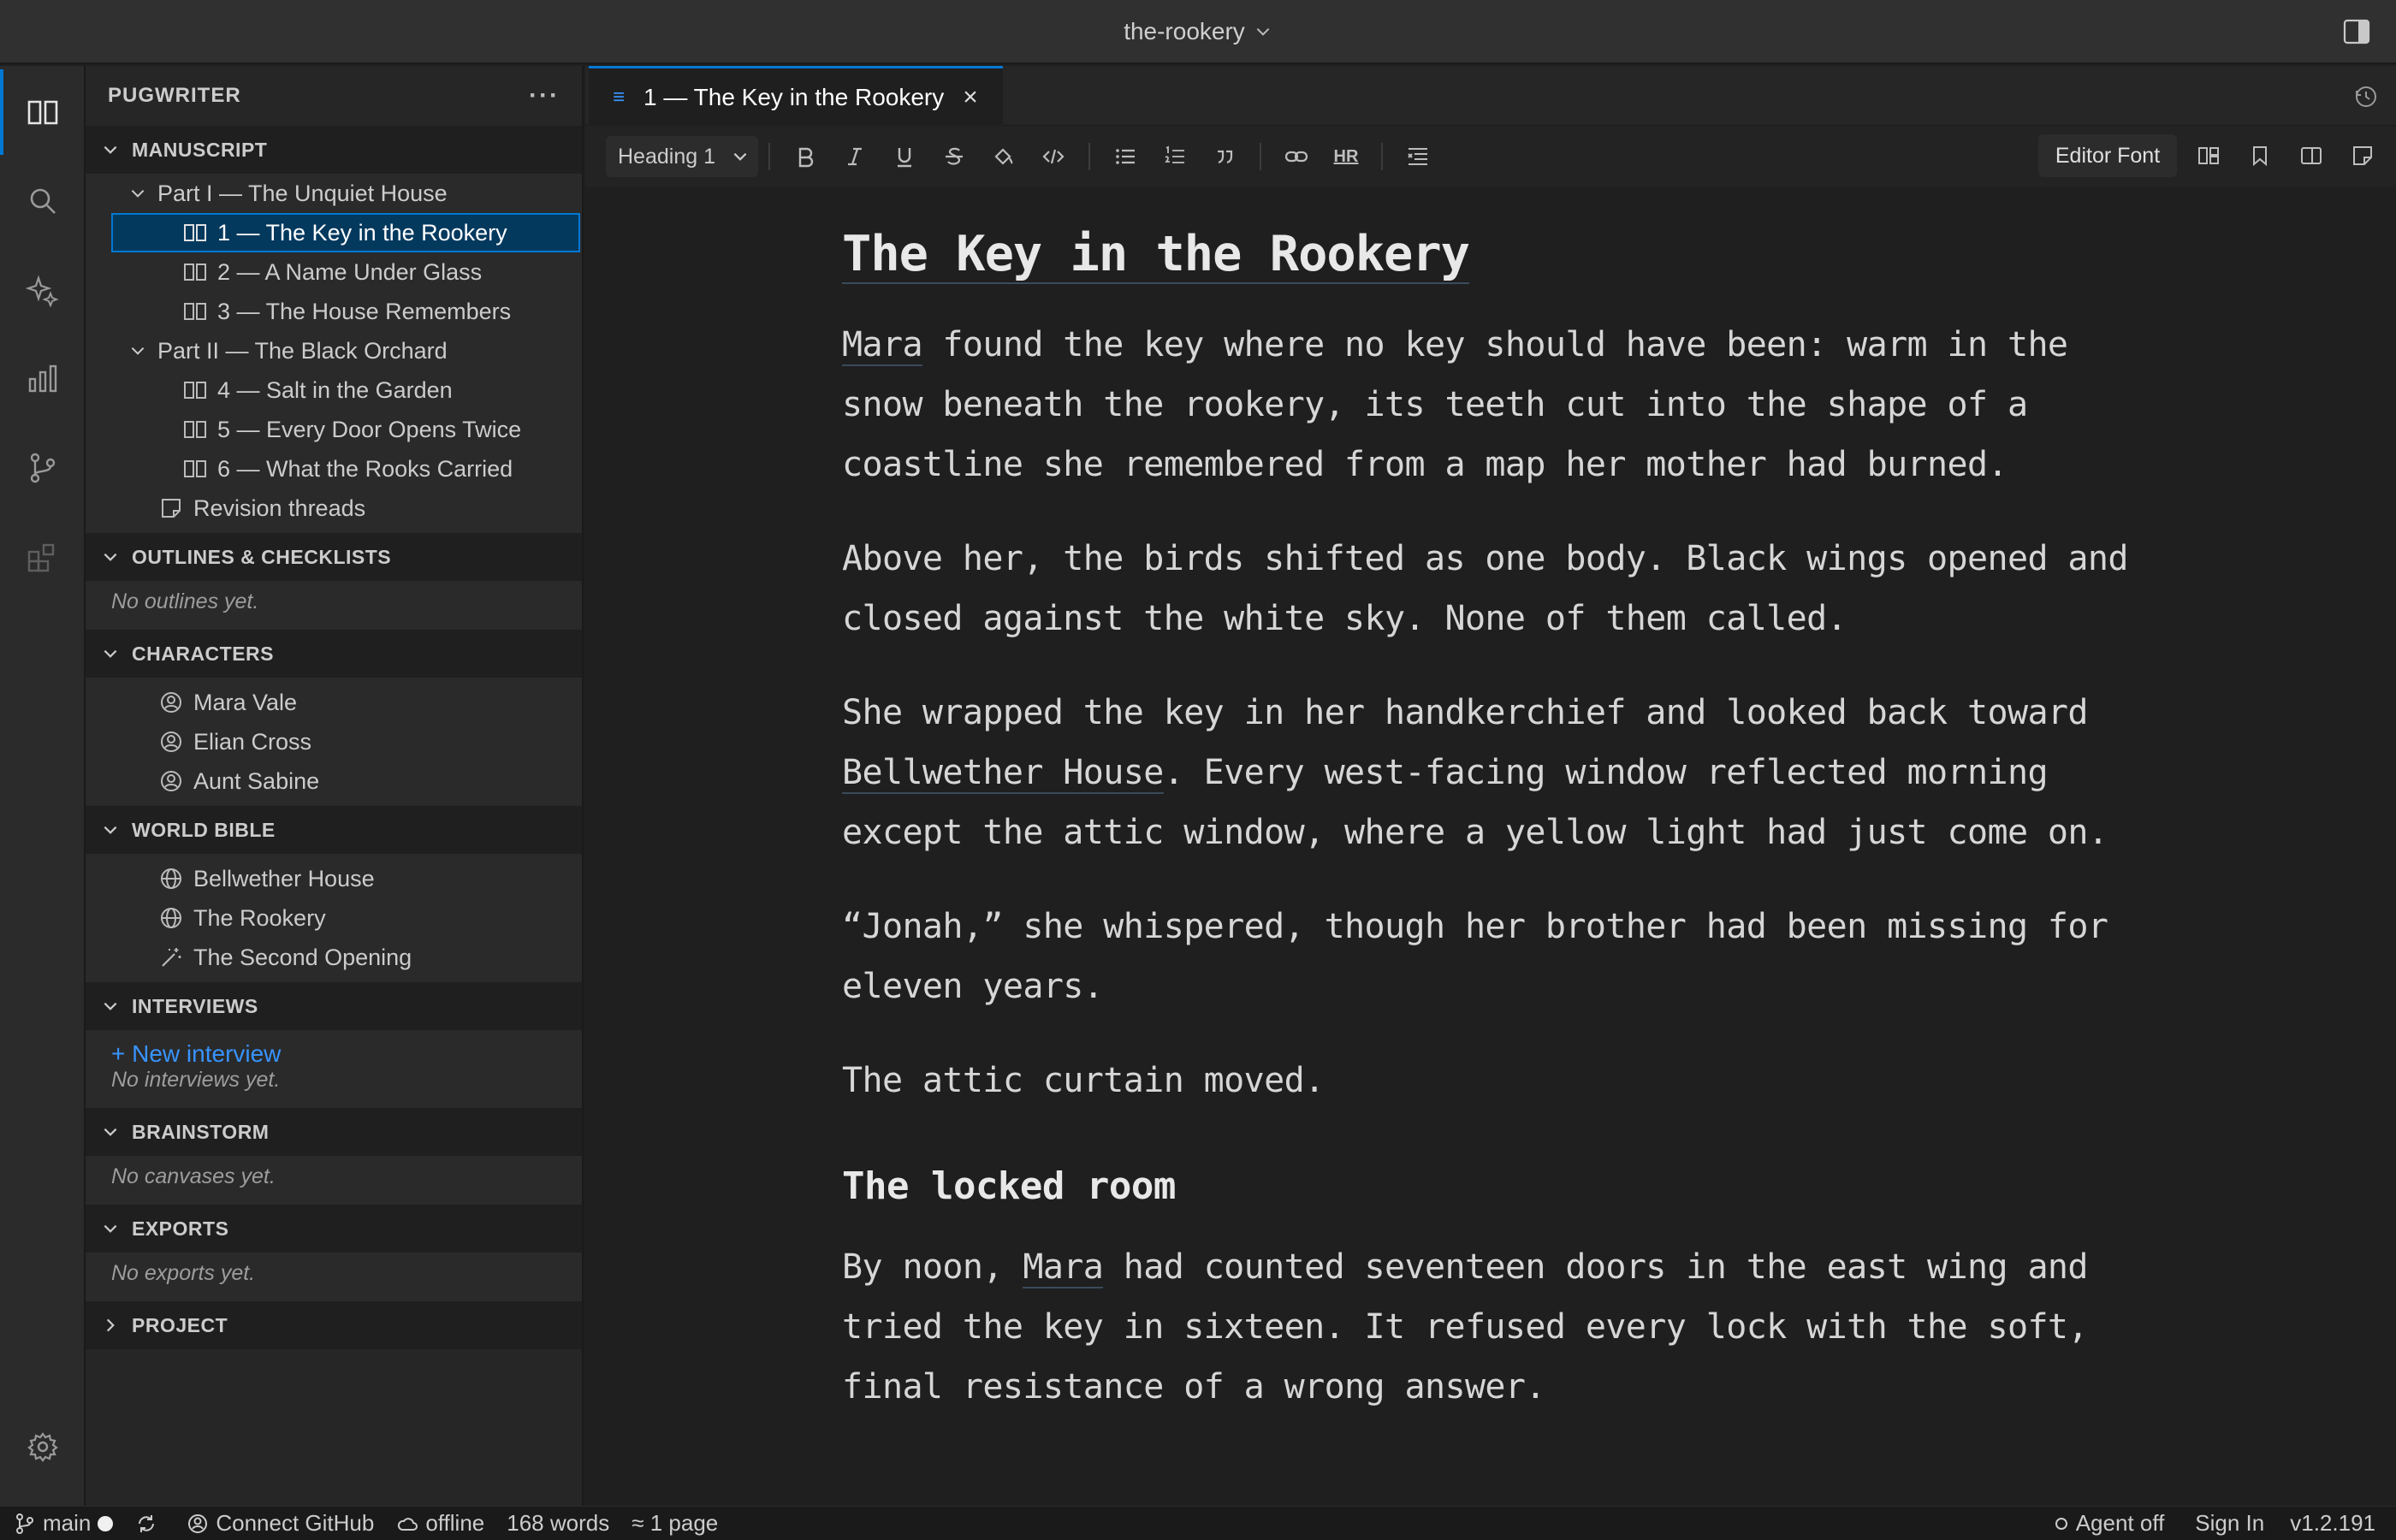 This screenshot has height=1540, width=2396. Describe the element at coordinates (334, 1132) in the screenshot. I see `section-brainstorm: BRAINSTORM` at that location.